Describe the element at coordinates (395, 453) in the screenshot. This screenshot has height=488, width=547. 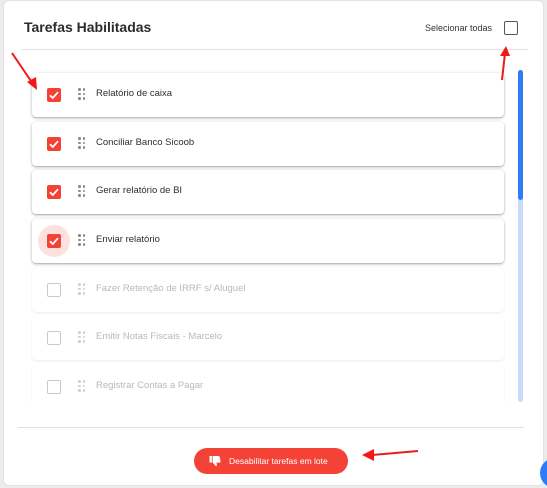
I see `annotation-arrow-button` at that location.